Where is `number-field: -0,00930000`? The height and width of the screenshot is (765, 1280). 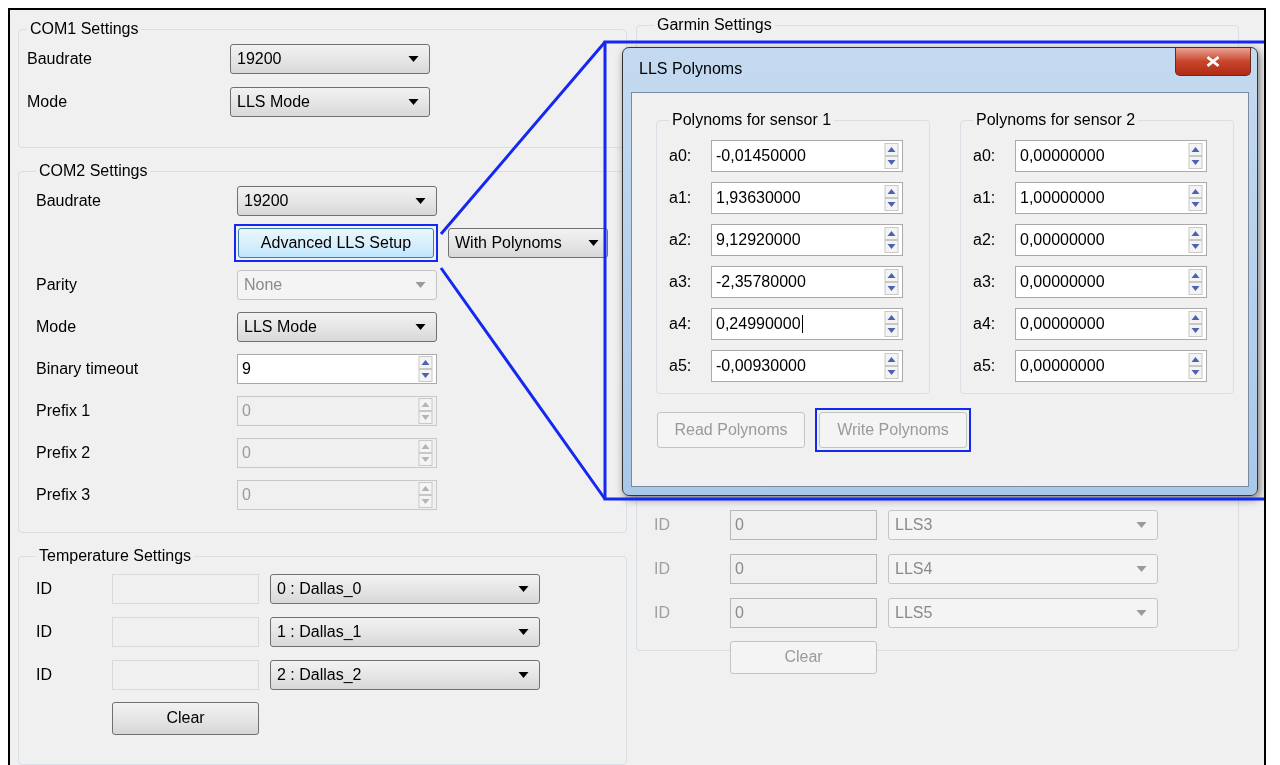
number-field: -0,00930000 is located at coordinates (807, 366).